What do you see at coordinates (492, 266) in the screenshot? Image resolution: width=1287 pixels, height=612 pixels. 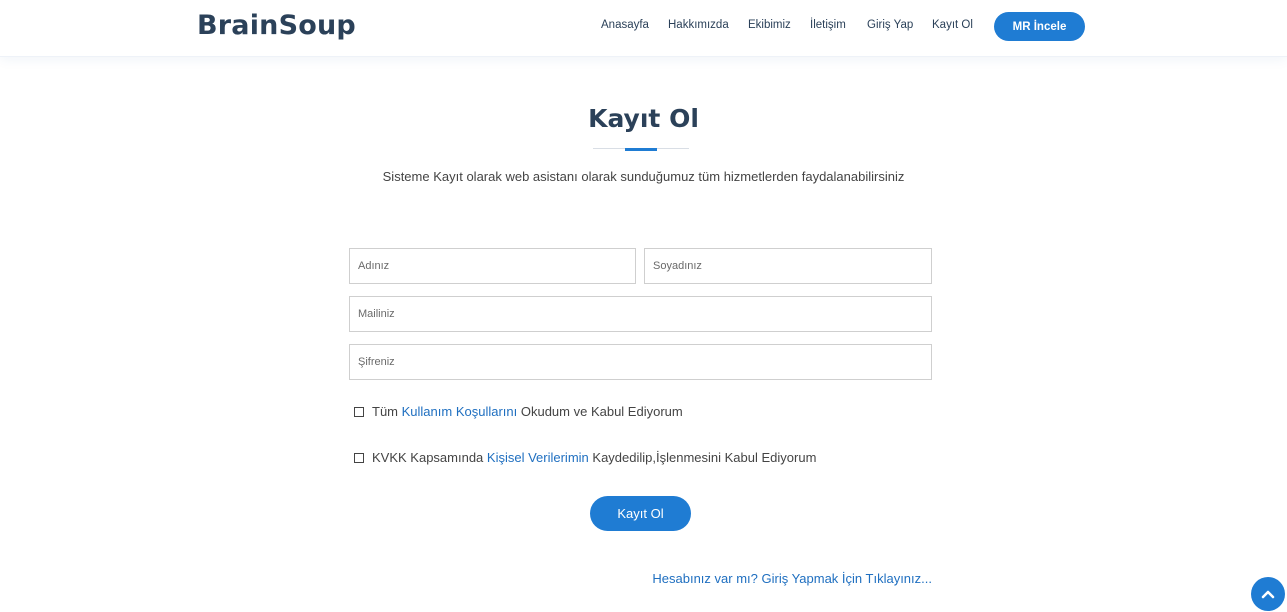 I see `first-name-field` at bounding box center [492, 266].